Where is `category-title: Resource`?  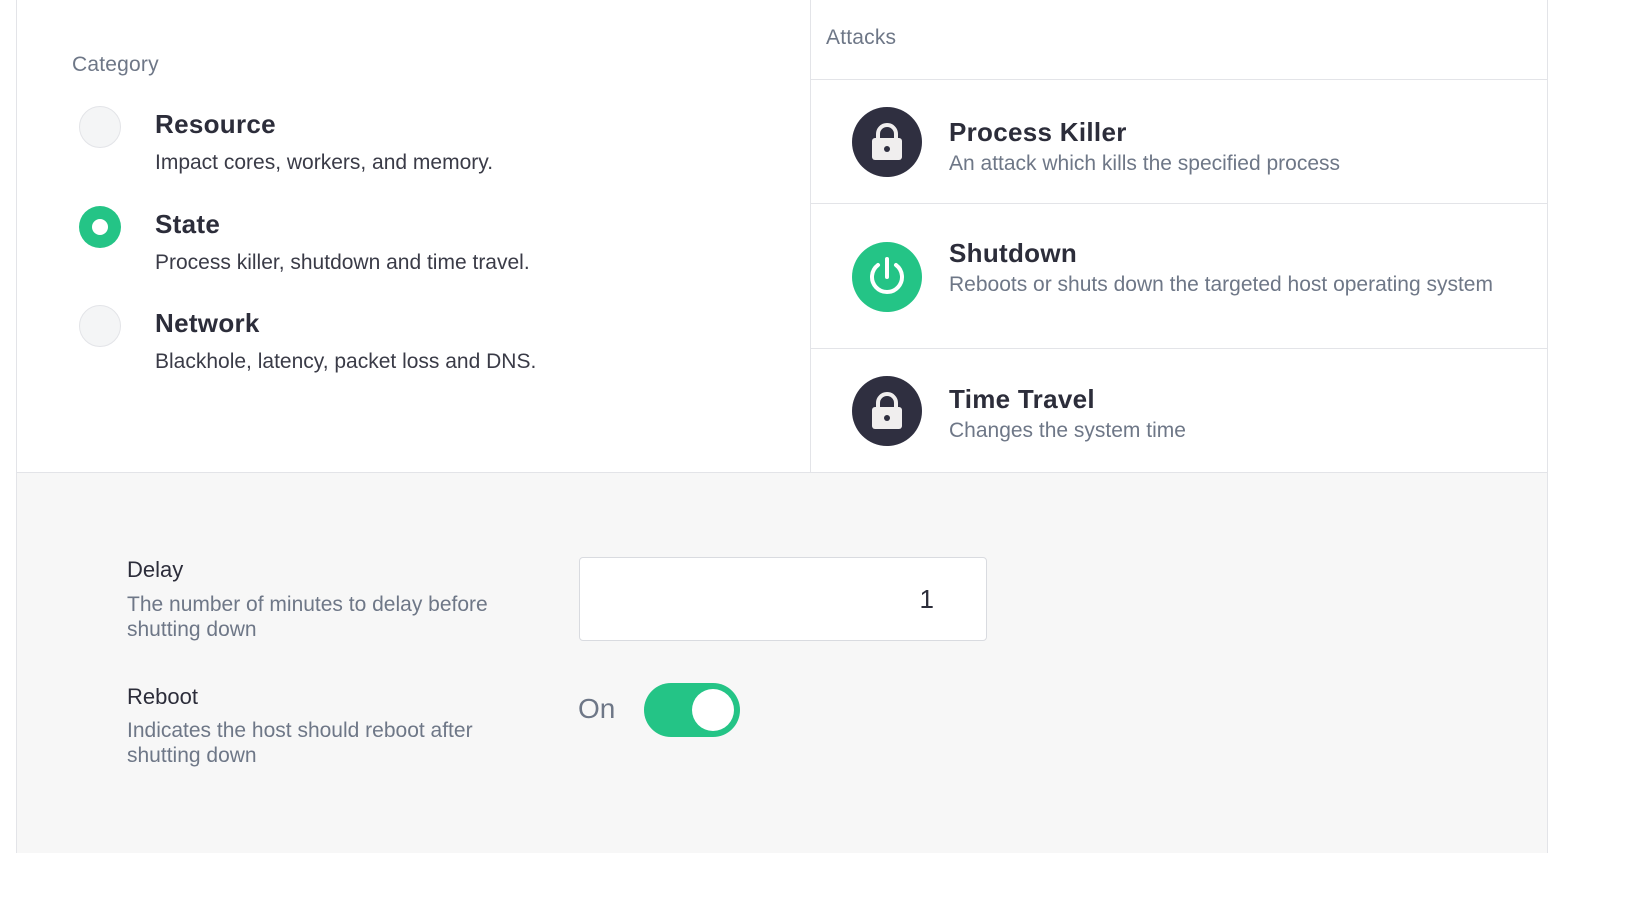 category-title: Resource is located at coordinates (215, 124).